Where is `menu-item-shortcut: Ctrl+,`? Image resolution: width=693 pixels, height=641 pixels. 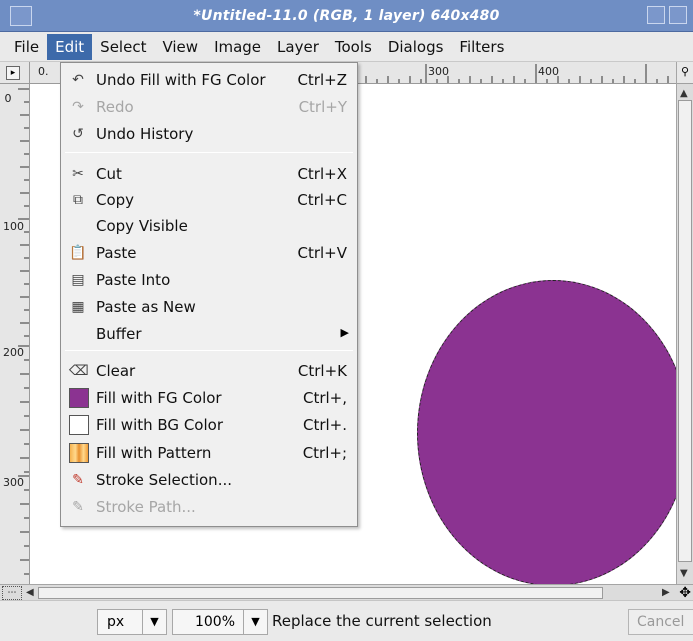 menu-item-shortcut: Ctrl+, is located at coordinates (324, 398).